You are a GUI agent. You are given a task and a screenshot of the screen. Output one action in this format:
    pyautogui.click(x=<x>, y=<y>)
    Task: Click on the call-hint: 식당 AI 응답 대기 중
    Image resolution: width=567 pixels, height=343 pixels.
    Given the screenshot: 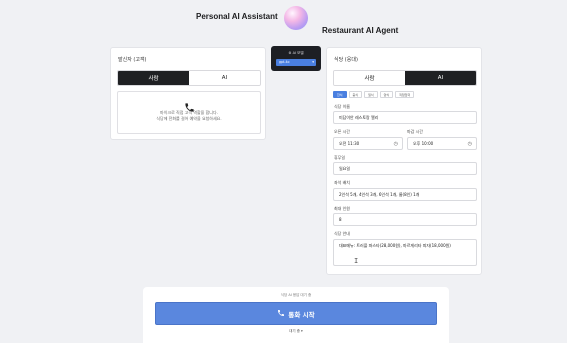 What is the action you would take?
    pyautogui.click(x=296, y=295)
    